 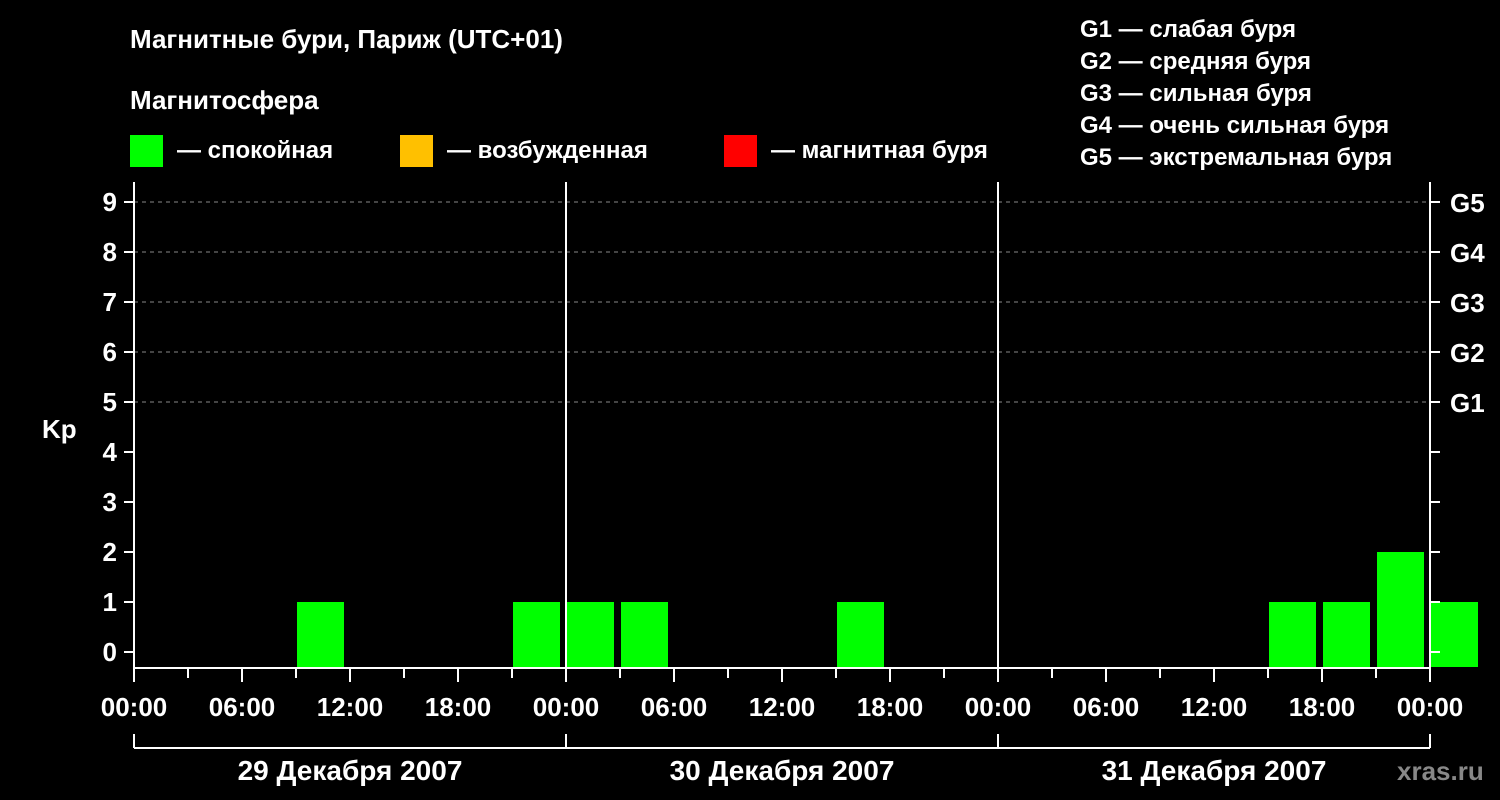 I want to click on storm-scale-item-2: G3 — сильная буря, so click(x=1196, y=93).